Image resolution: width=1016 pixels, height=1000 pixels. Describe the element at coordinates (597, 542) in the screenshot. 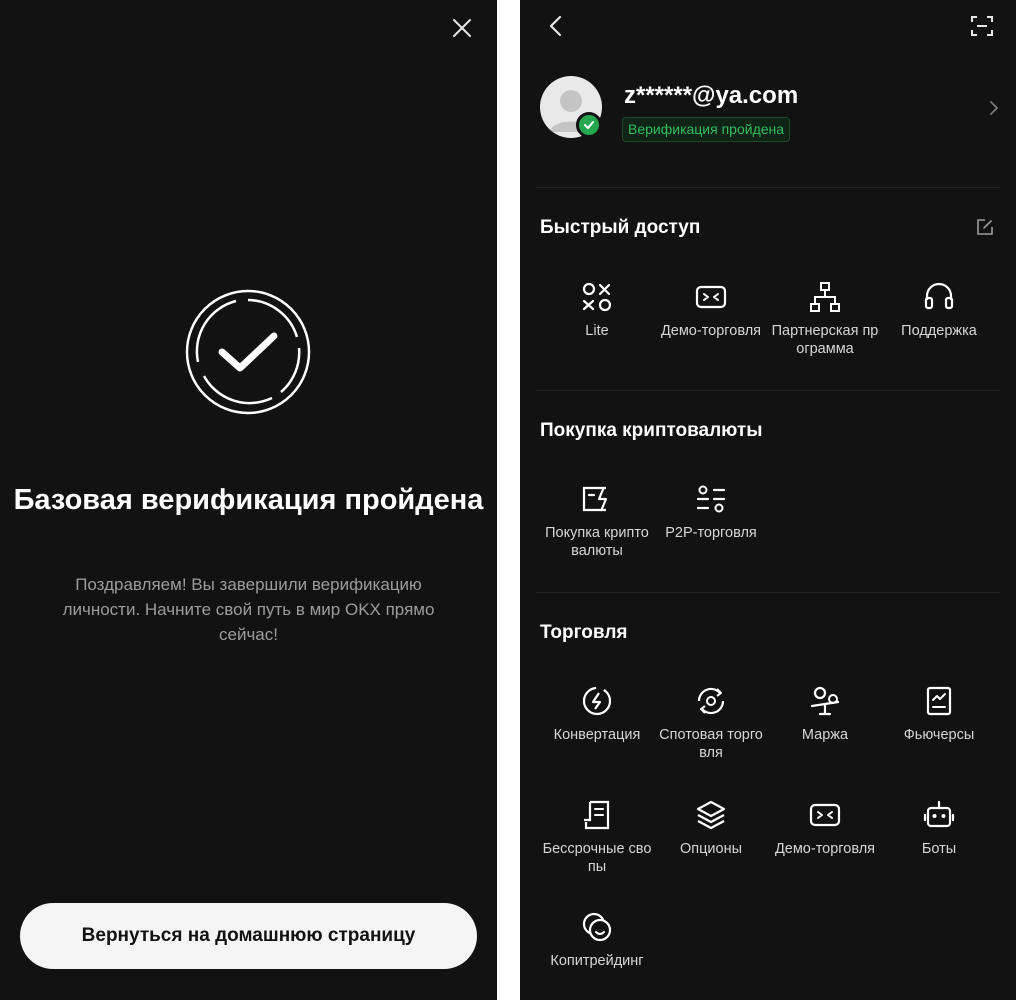

I see `tile-label: Покупка криптовалюты` at that location.